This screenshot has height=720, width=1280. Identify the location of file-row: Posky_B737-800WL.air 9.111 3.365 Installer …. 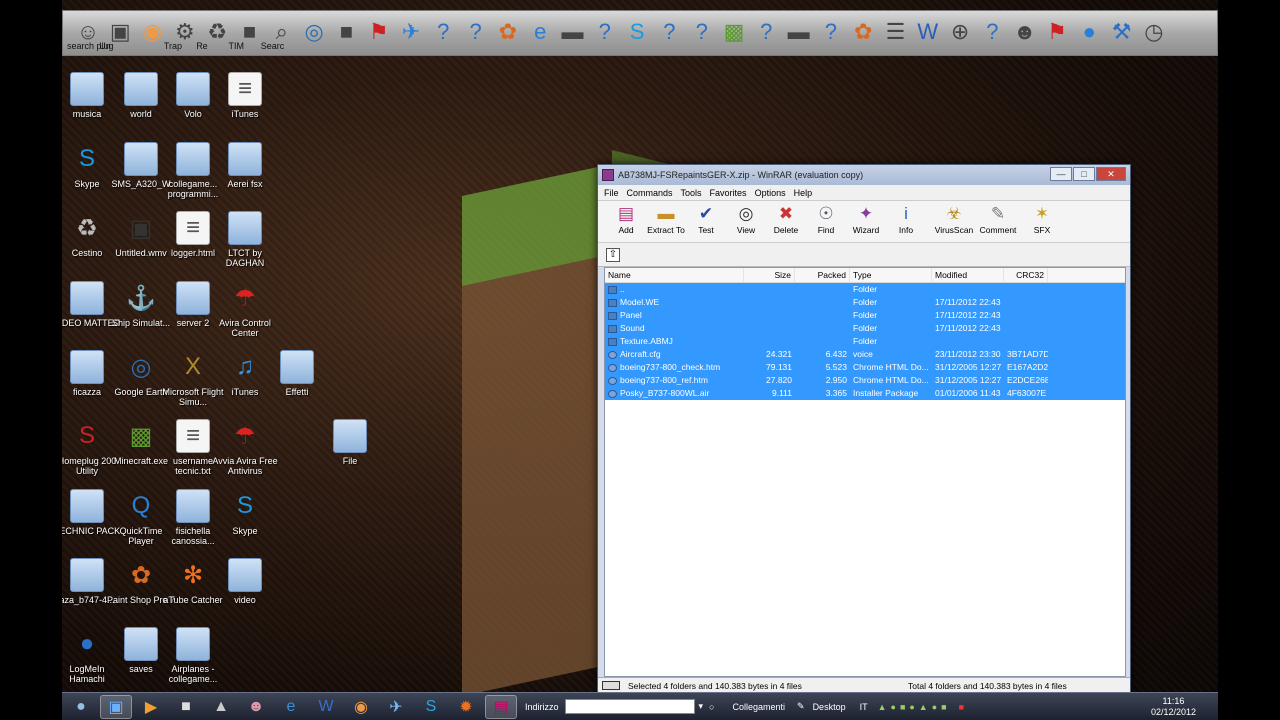
(865, 393).